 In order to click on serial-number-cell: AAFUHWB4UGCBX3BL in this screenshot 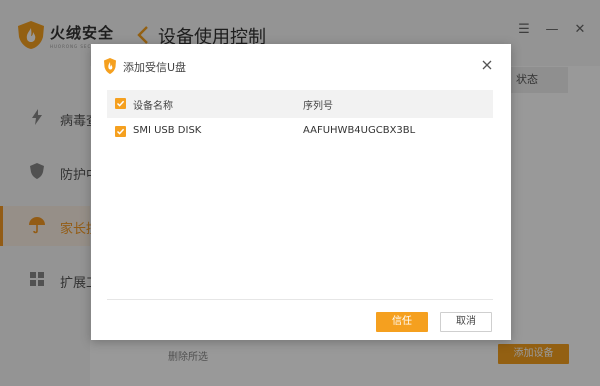, I will do `click(359, 130)`.